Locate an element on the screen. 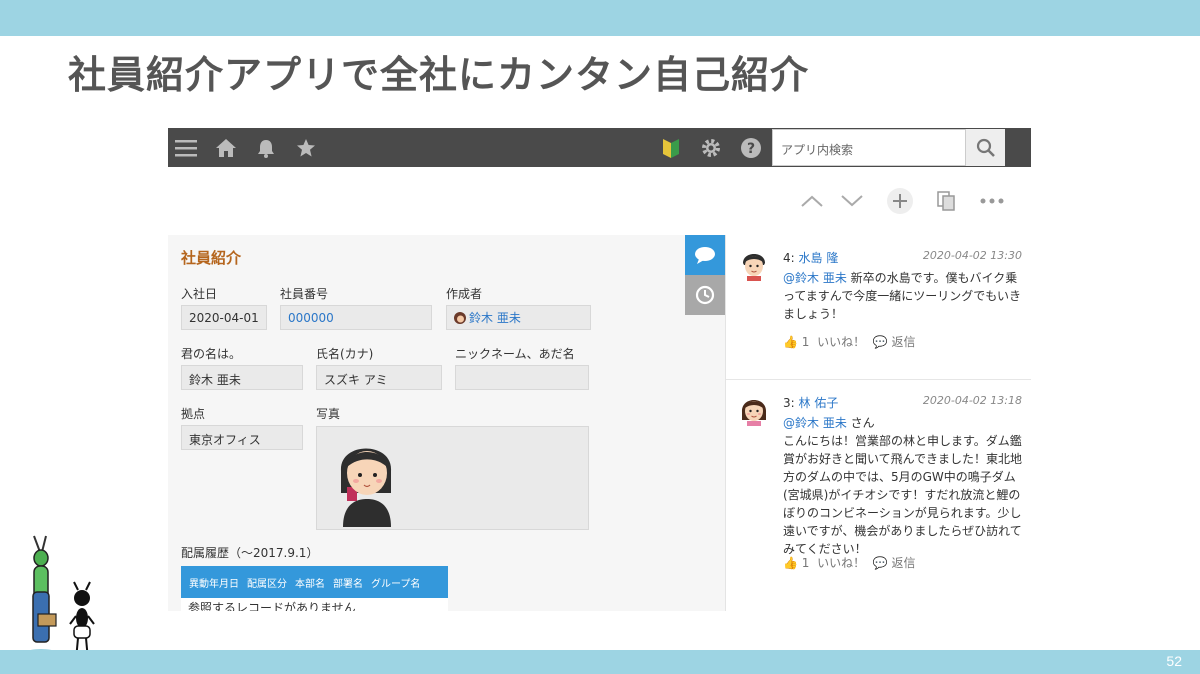 Image resolution: width=1200 pixels, height=674 pixels. home-icon is located at coordinates (226, 148).